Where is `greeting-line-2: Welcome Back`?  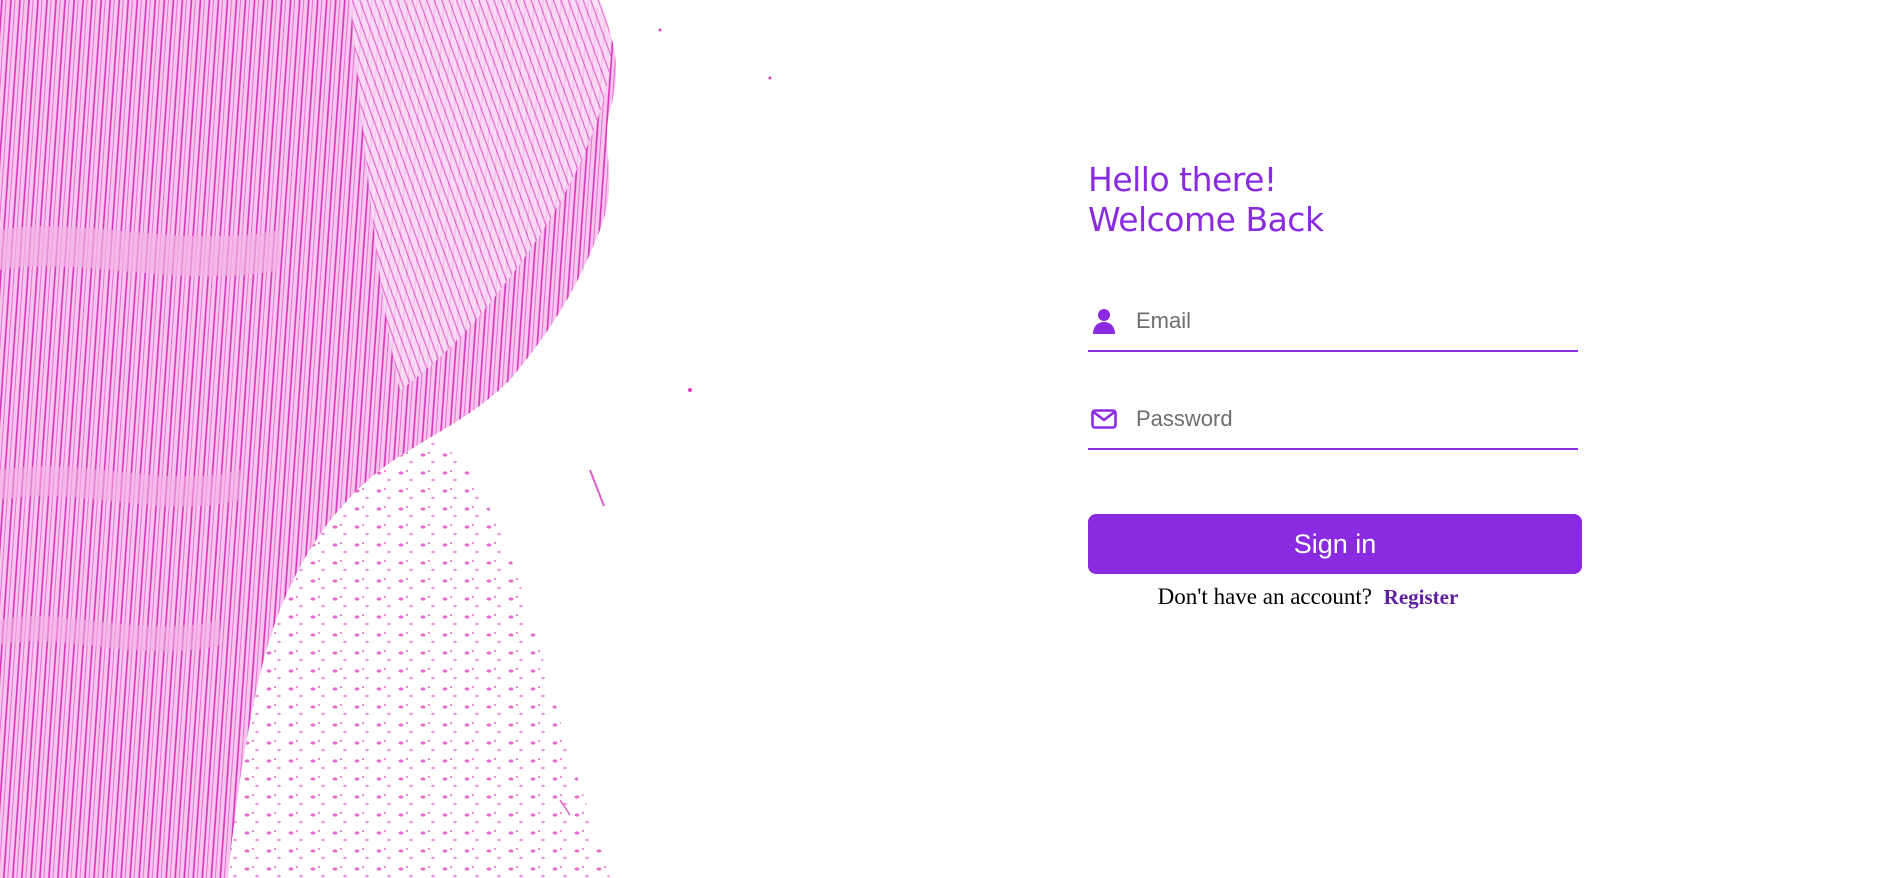
greeting-line-2: Welcome Back is located at coordinates (1206, 219).